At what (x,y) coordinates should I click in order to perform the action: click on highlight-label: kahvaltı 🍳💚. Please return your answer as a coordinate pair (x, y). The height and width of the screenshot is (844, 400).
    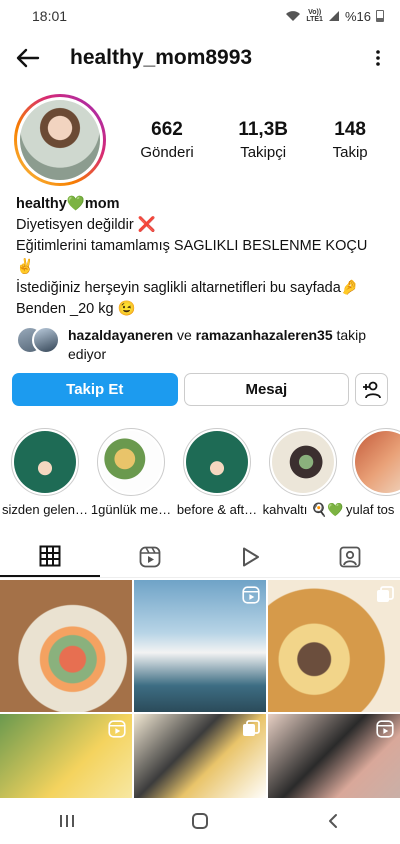
    Looking at the image, I should click on (303, 509).